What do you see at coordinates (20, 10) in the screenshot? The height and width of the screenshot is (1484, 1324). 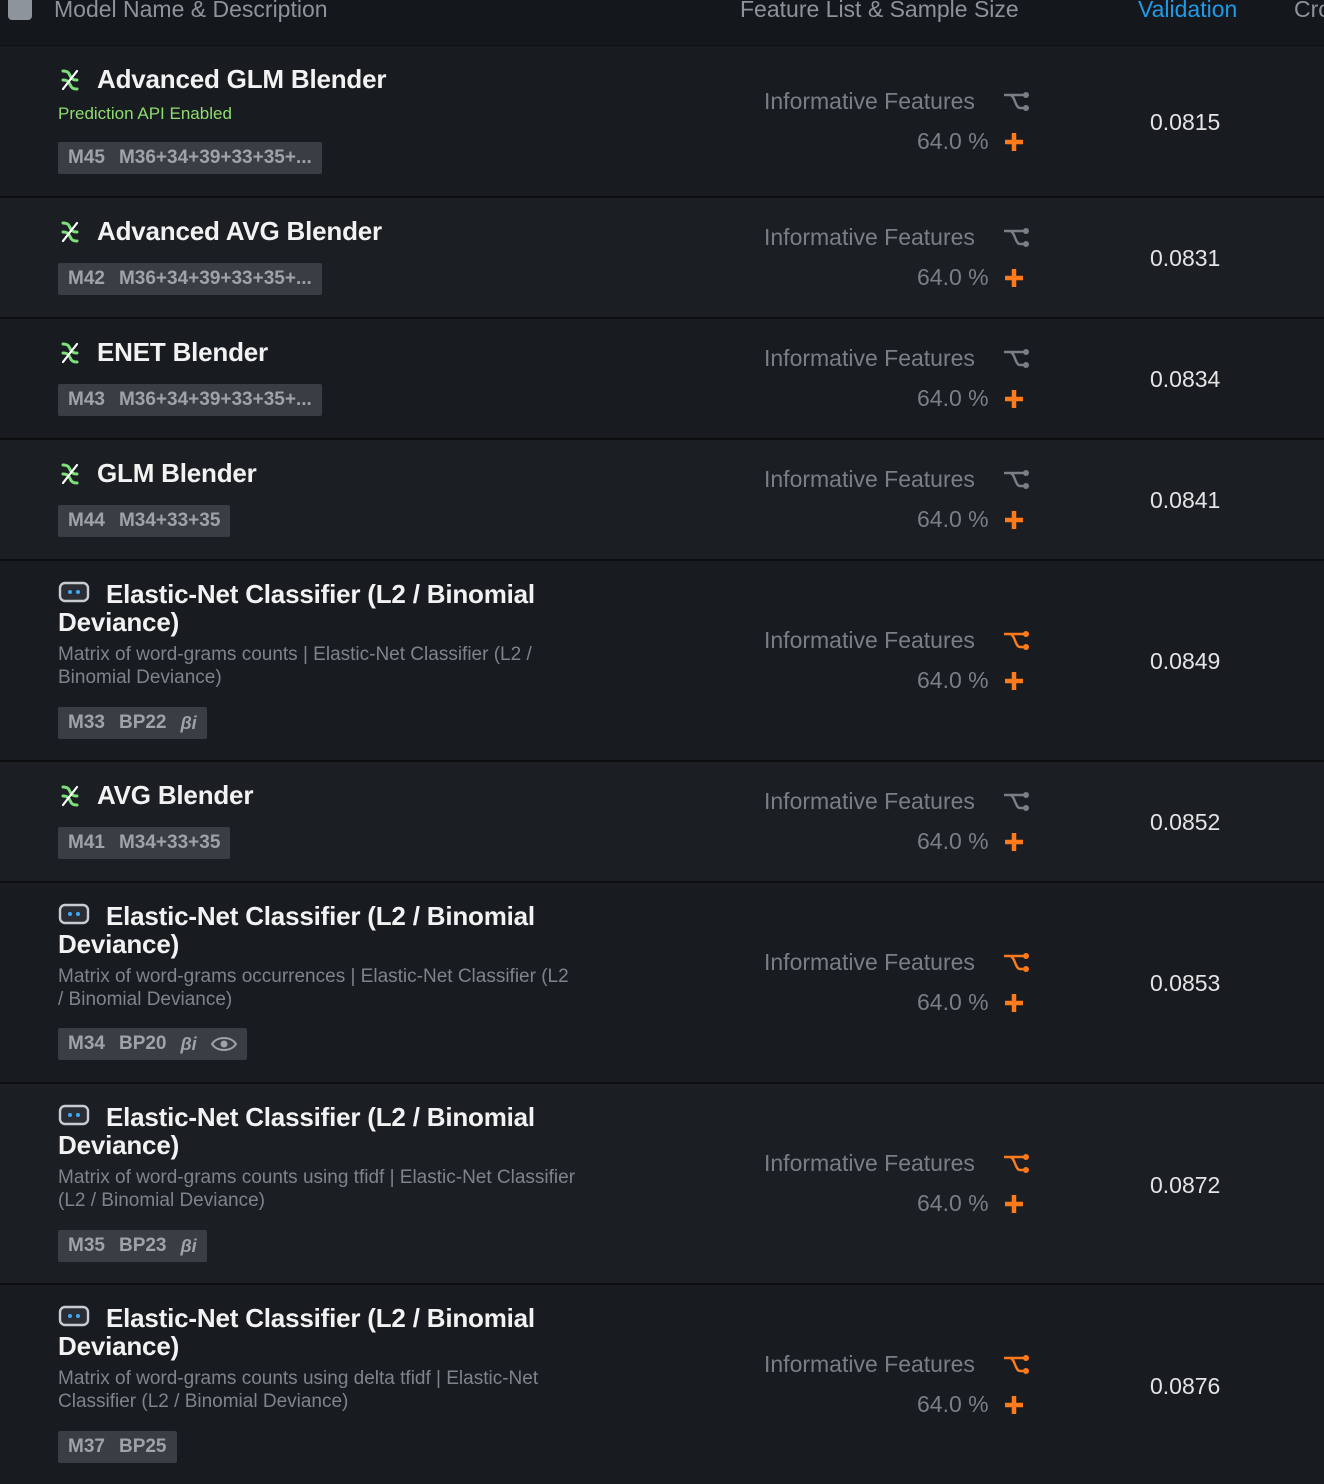 I see `select-all-checkbox` at bounding box center [20, 10].